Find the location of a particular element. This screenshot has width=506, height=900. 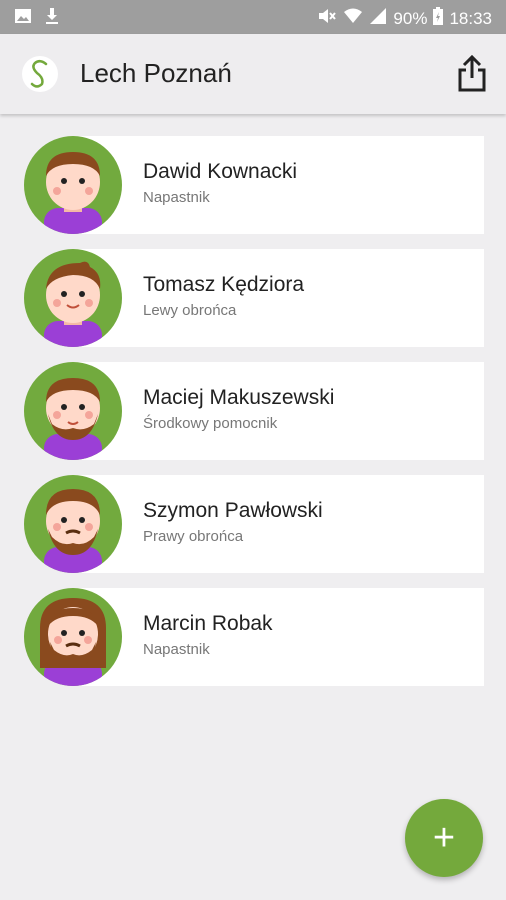

plus-icon: + is located at coordinates (444, 837).